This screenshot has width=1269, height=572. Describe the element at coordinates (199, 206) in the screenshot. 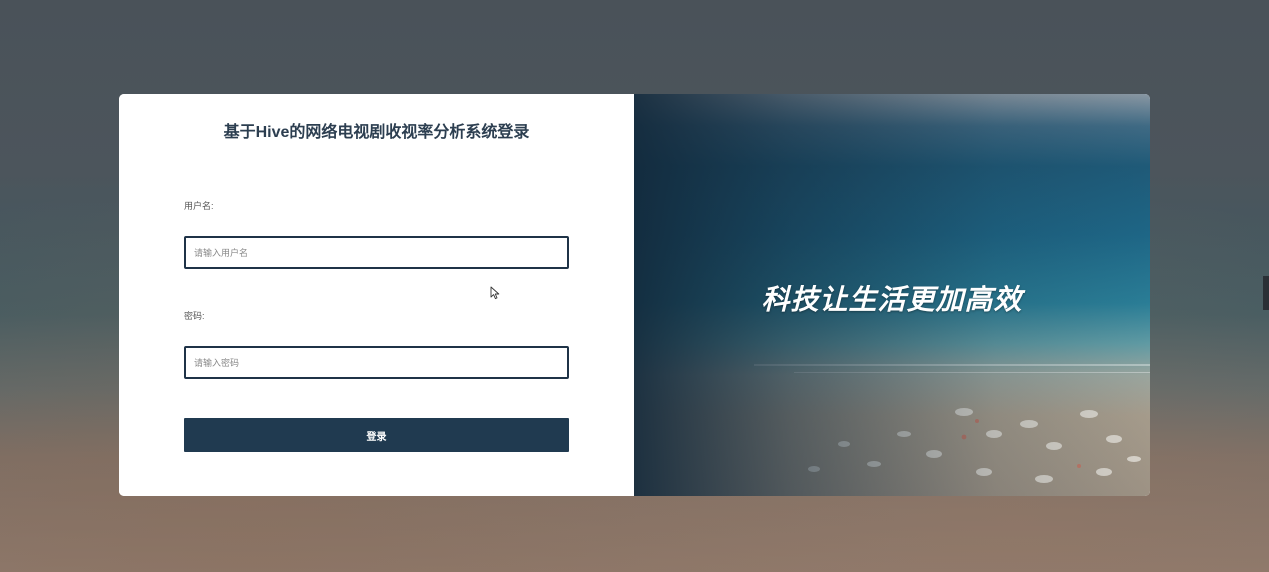

I see `username-label: 用户名:` at that location.